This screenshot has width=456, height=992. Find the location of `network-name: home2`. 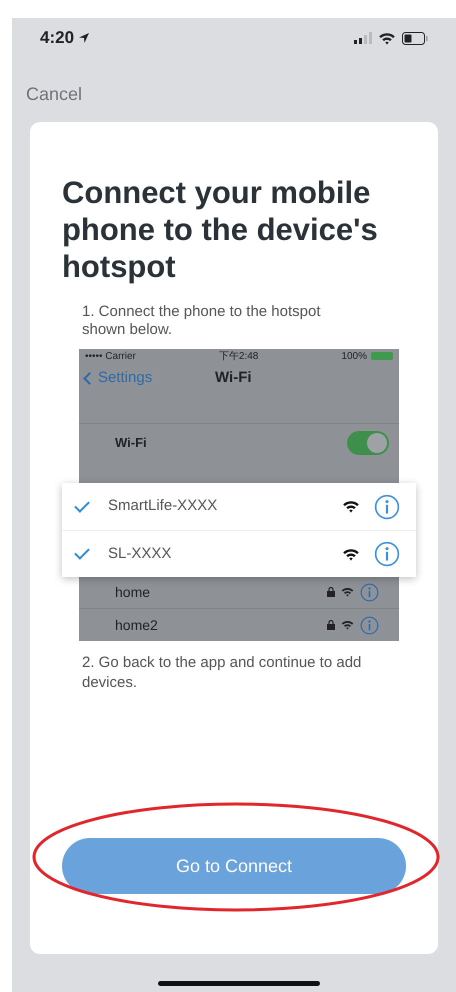

network-name: home2 is located at coordinates (136, 625).